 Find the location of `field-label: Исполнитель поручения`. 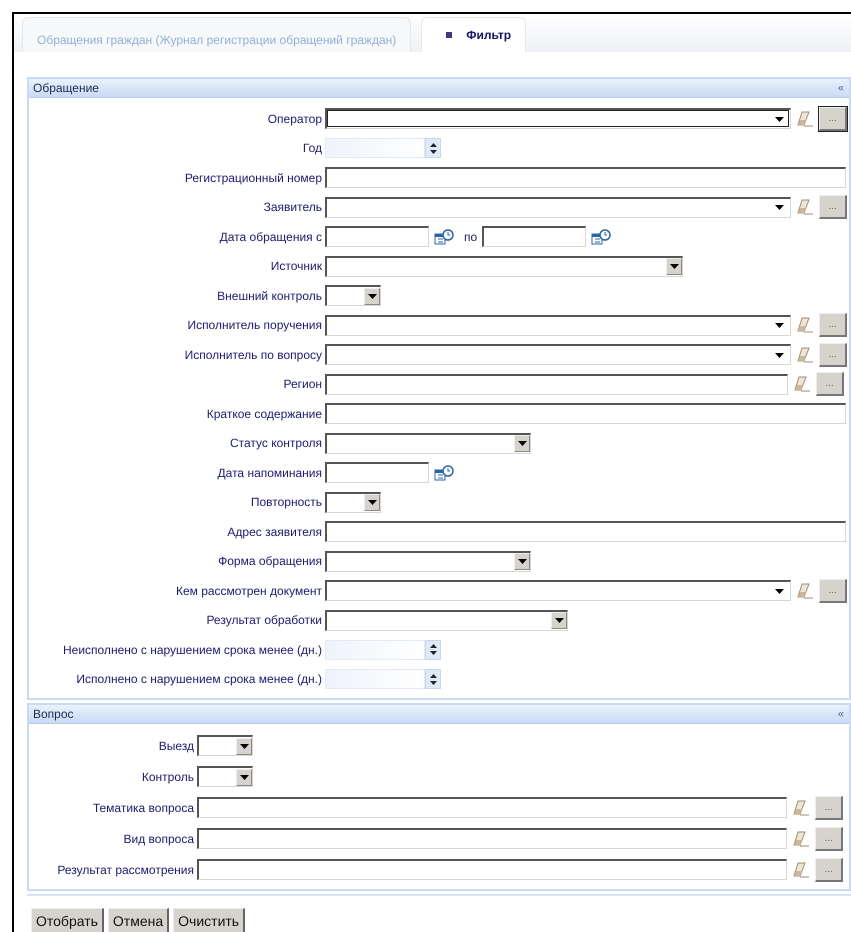

field-label: Исполнитель поручения is located at coordinates (254, 325).